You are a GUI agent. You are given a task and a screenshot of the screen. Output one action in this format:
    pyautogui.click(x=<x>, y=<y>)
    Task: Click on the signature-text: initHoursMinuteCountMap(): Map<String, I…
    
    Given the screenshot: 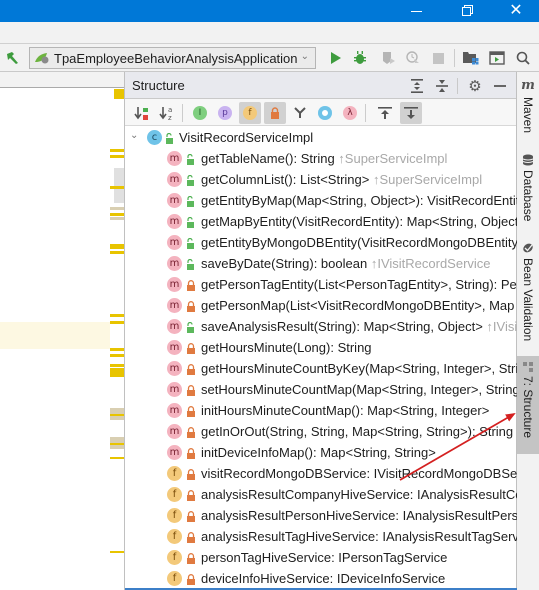 What is the action you would take?
    pyautogui.click(x=345, y=410)
    